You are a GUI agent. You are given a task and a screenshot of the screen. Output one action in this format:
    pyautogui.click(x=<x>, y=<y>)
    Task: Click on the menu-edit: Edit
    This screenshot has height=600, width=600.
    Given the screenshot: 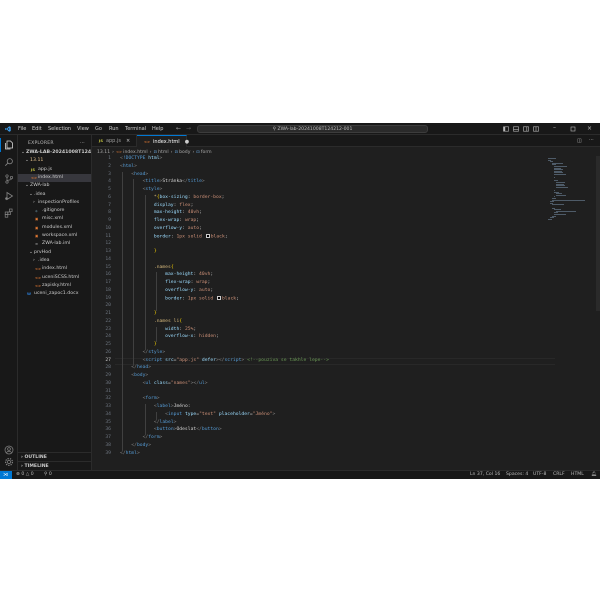 What is the action you would take?
    pyautogui.click(x=37, y=129)
    